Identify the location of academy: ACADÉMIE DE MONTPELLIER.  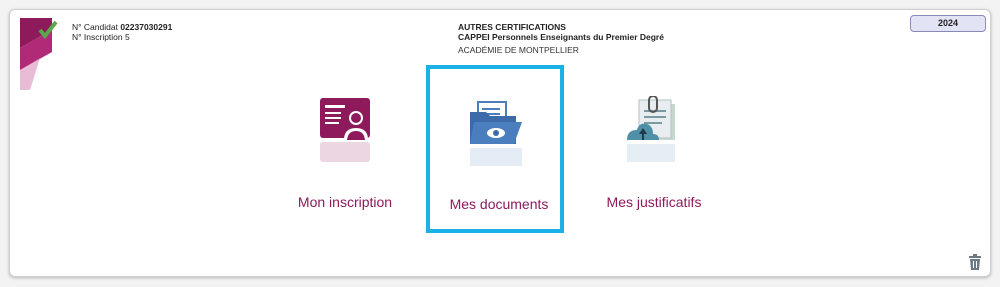
(518, 50).